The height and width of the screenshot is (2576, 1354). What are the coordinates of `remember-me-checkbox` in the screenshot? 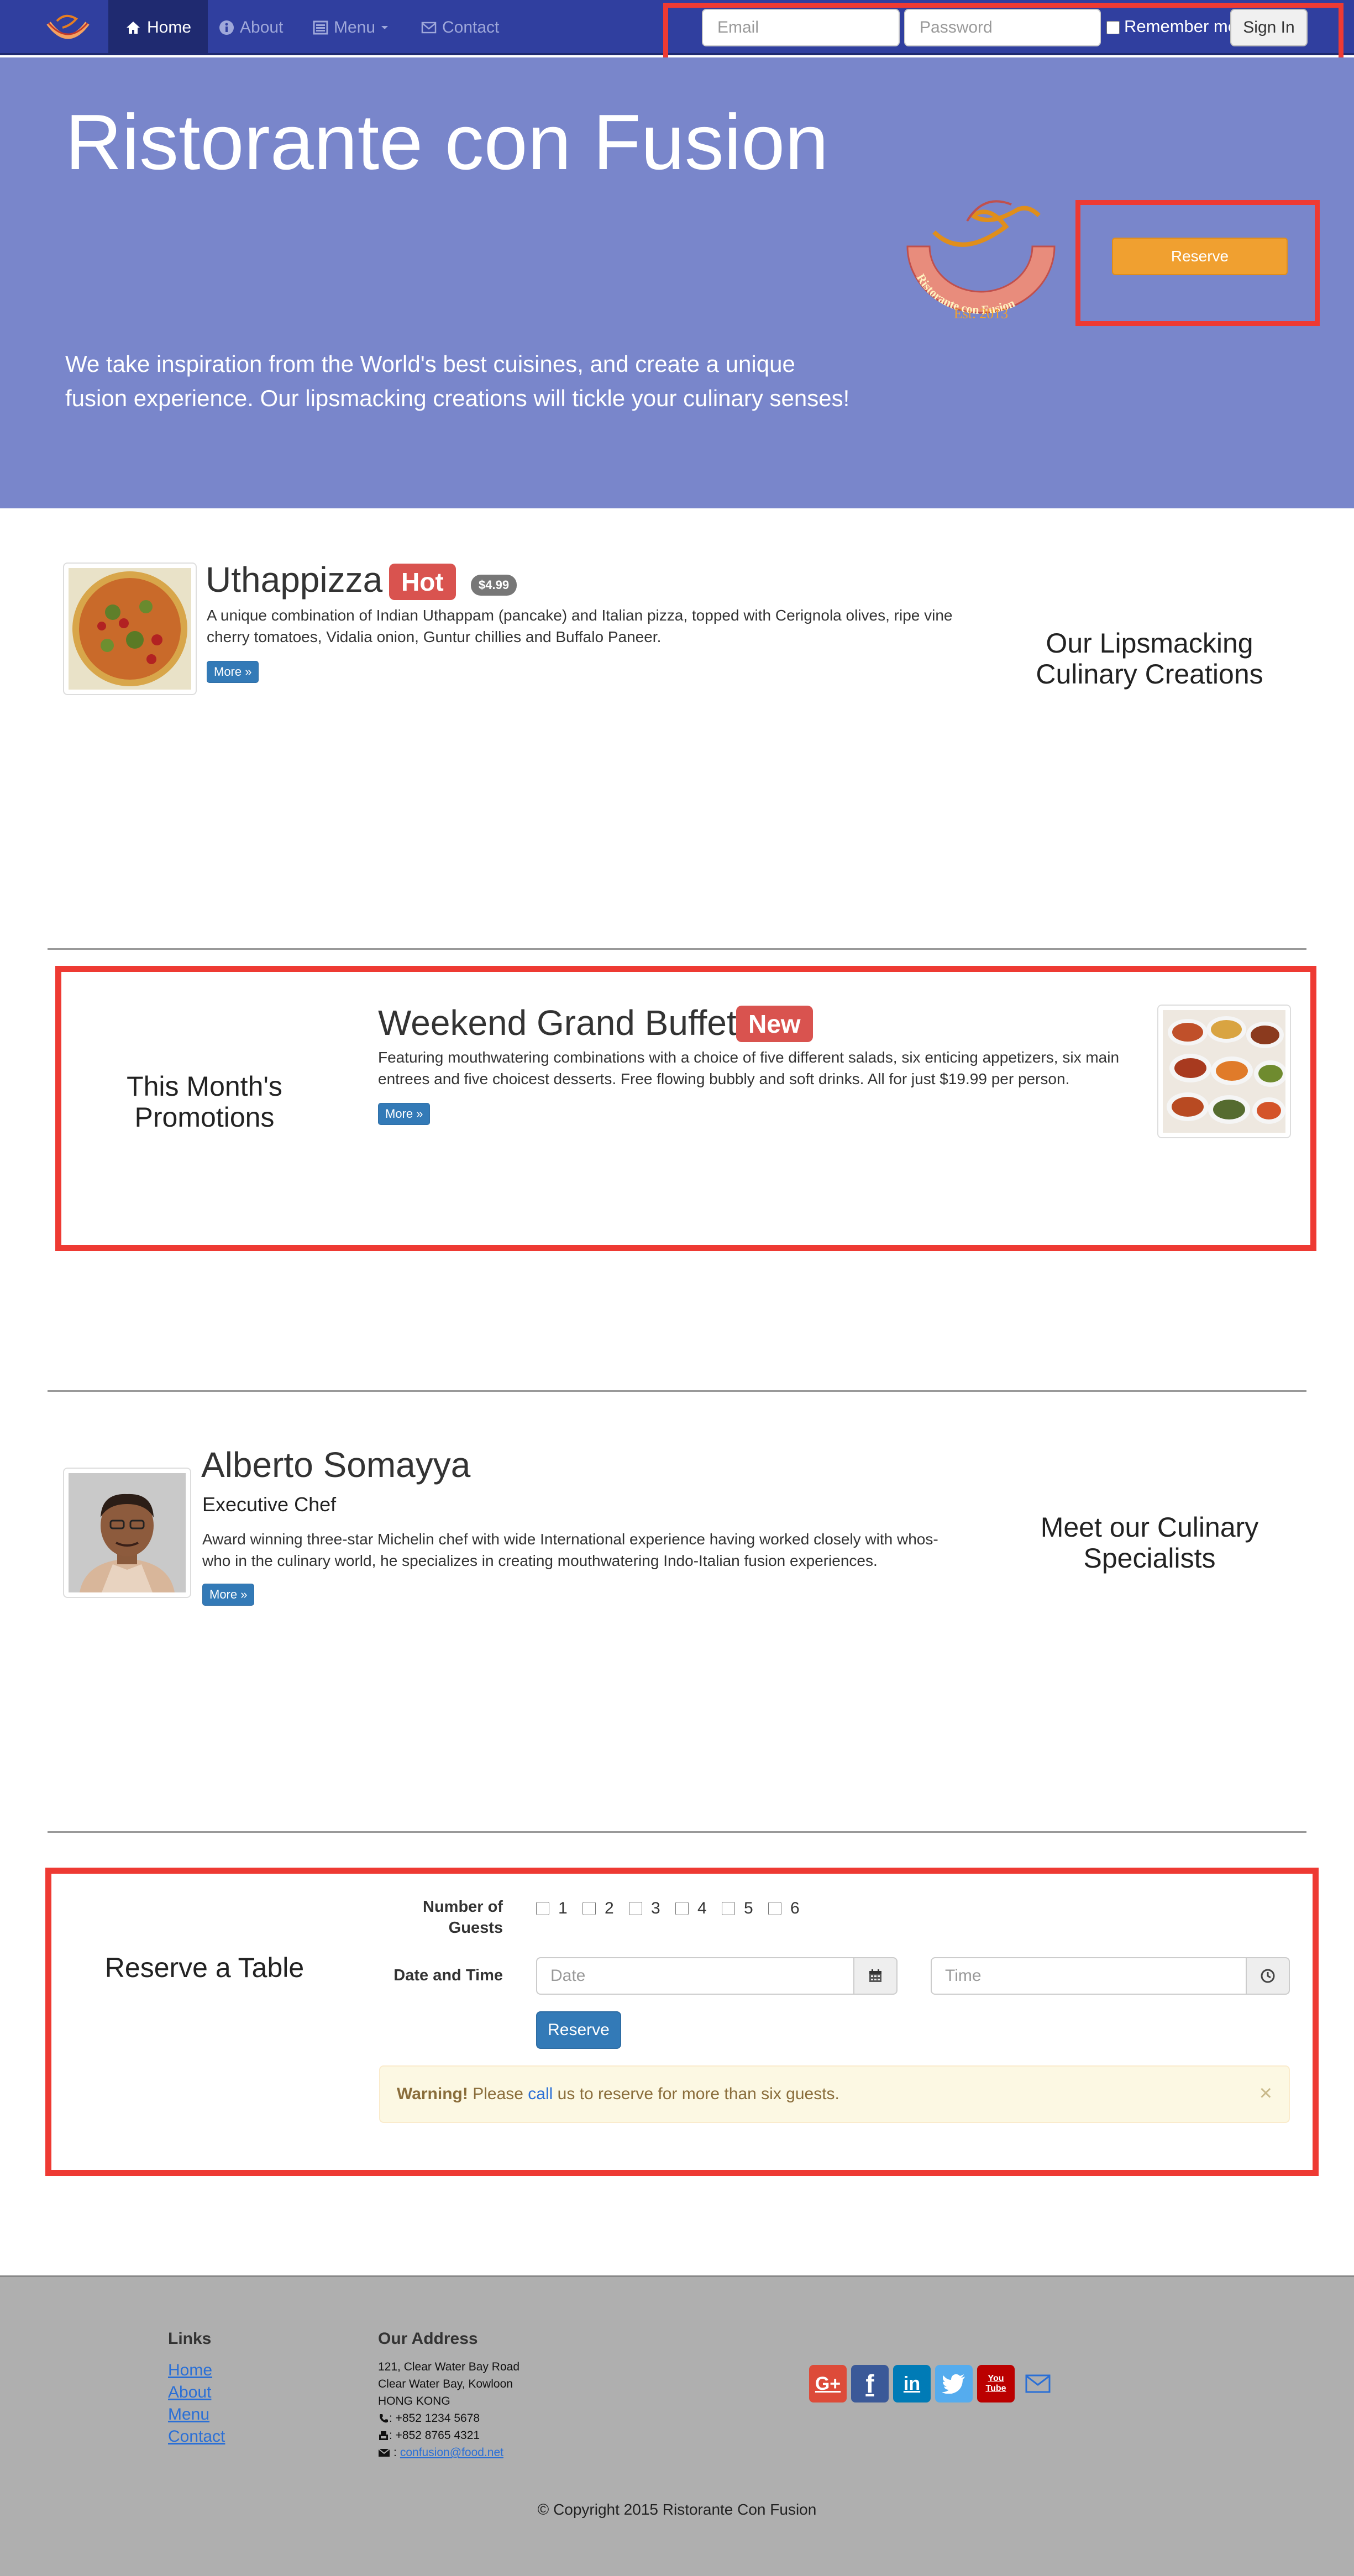 It's located at (1113, 27).